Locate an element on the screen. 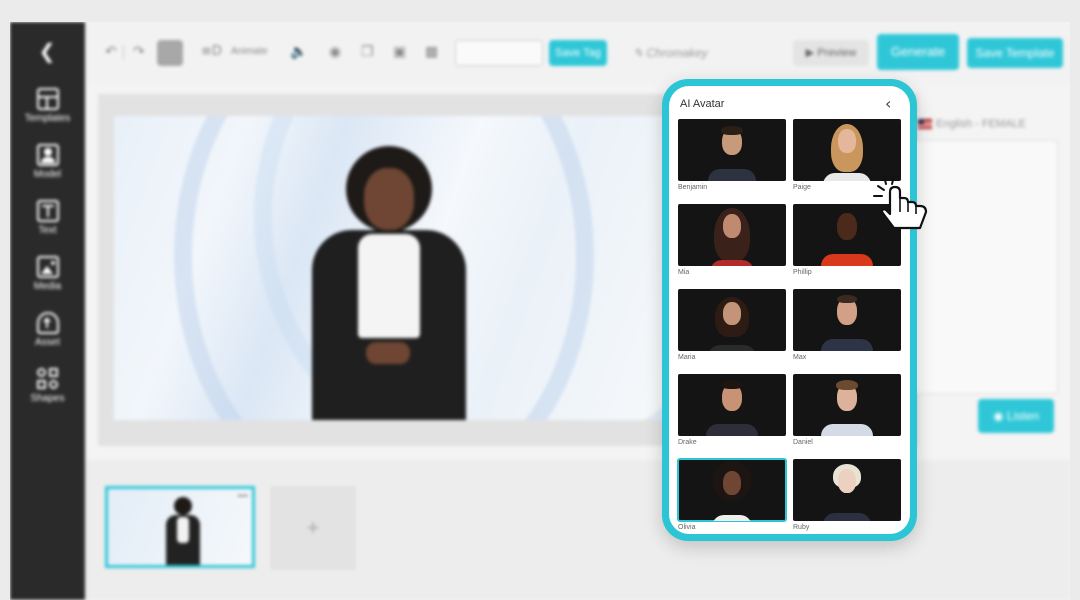  listen-button: ◉ Listen is located at coordinates (1016, 416).